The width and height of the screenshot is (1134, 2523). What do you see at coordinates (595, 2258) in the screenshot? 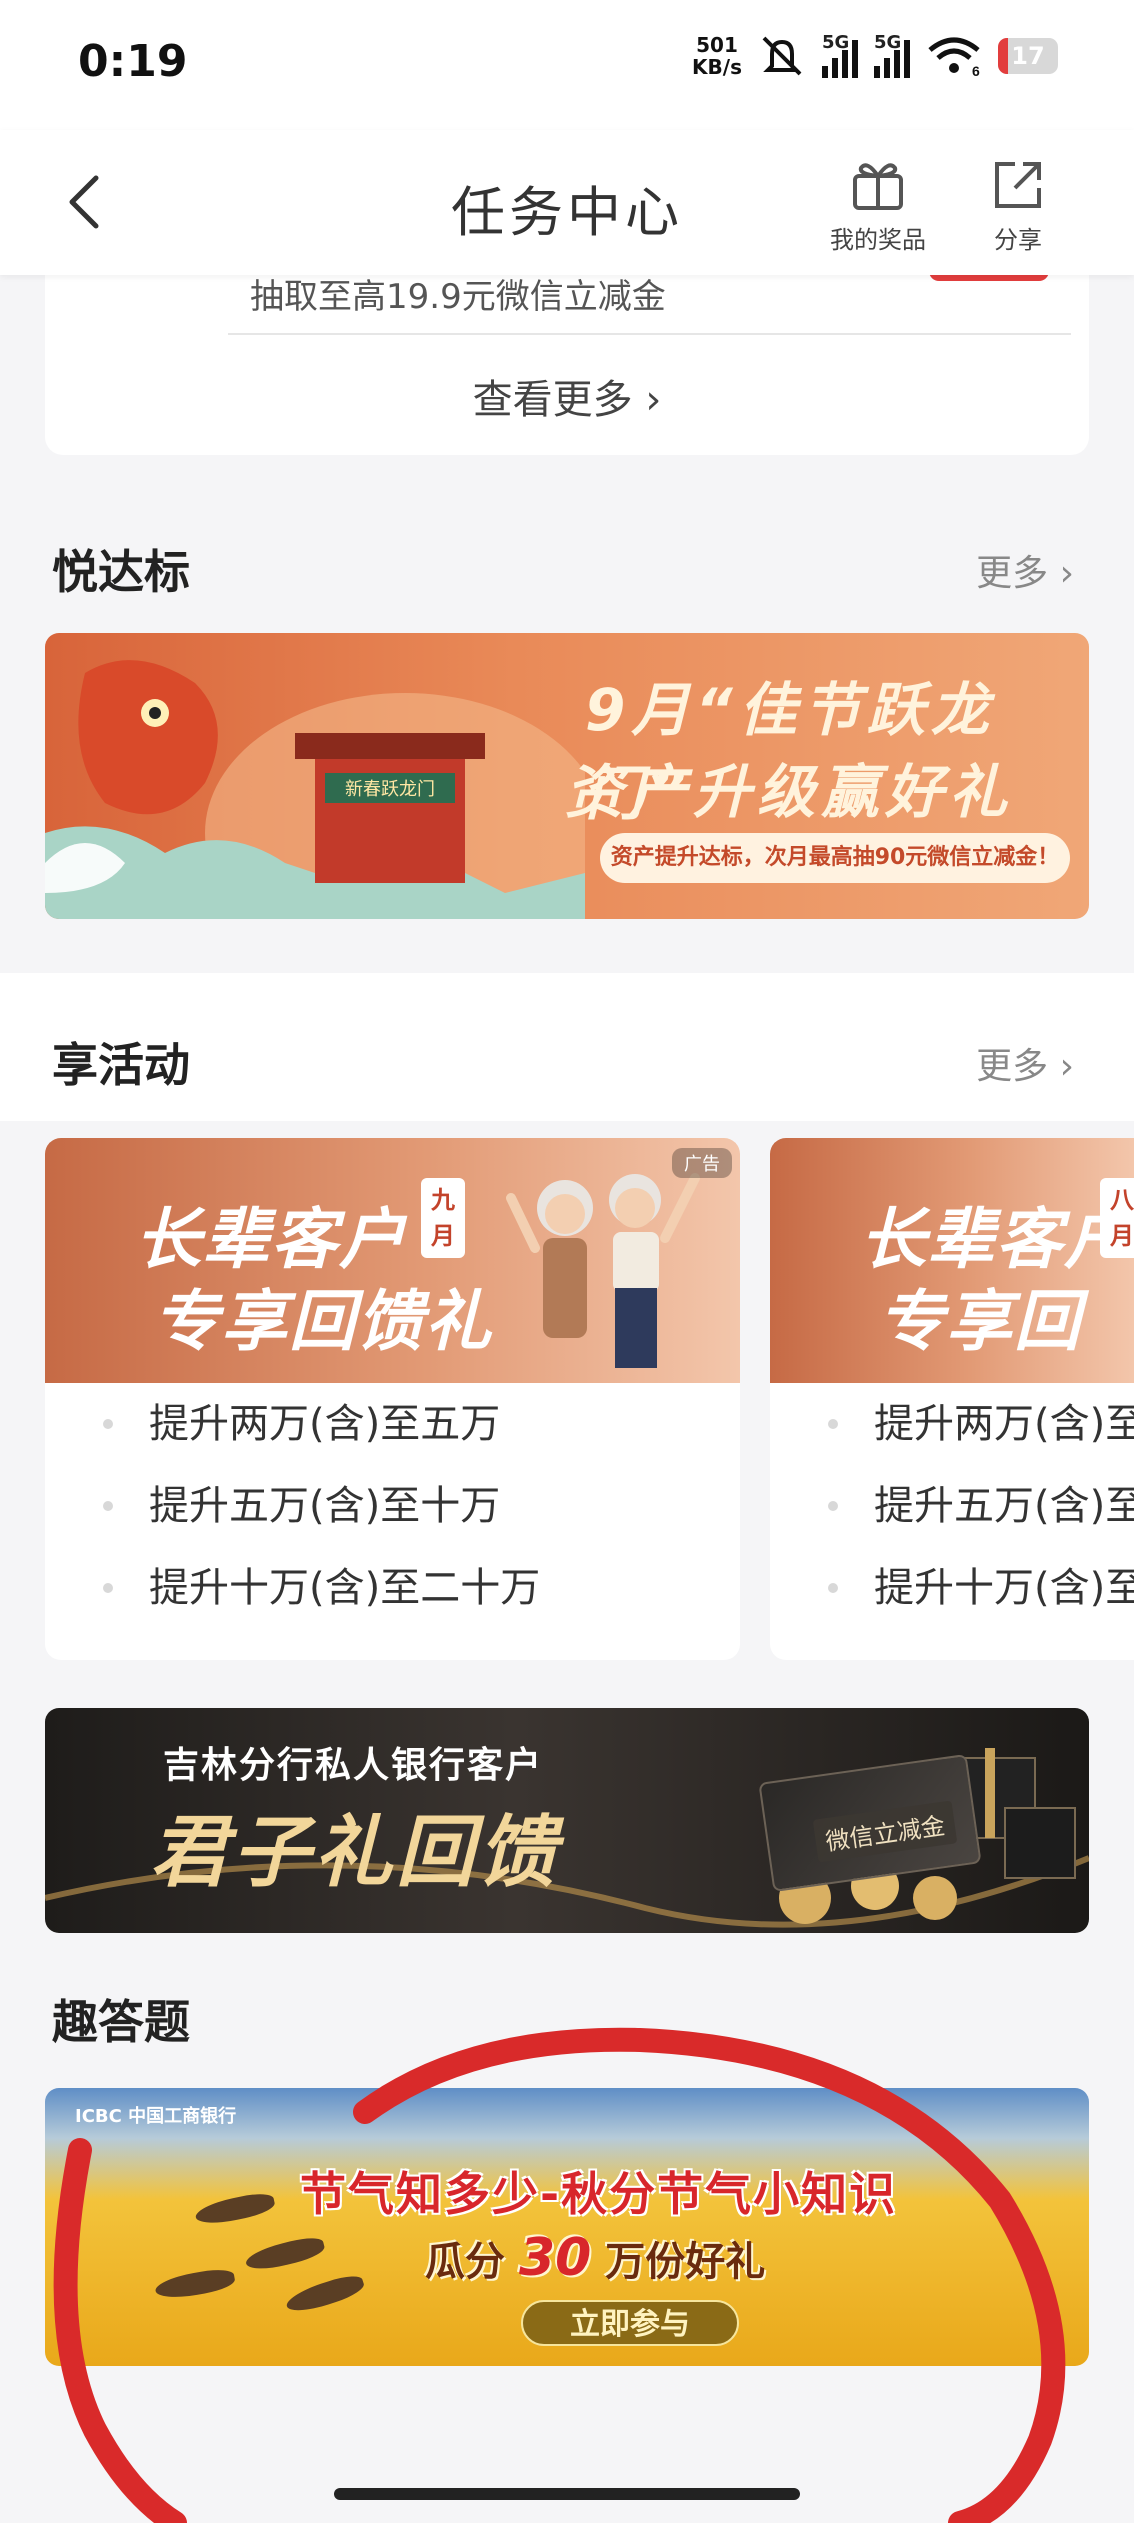
I see `quiz-prize-line: 瓜分 30 万份好礼` at bounding box center [595, 2258].